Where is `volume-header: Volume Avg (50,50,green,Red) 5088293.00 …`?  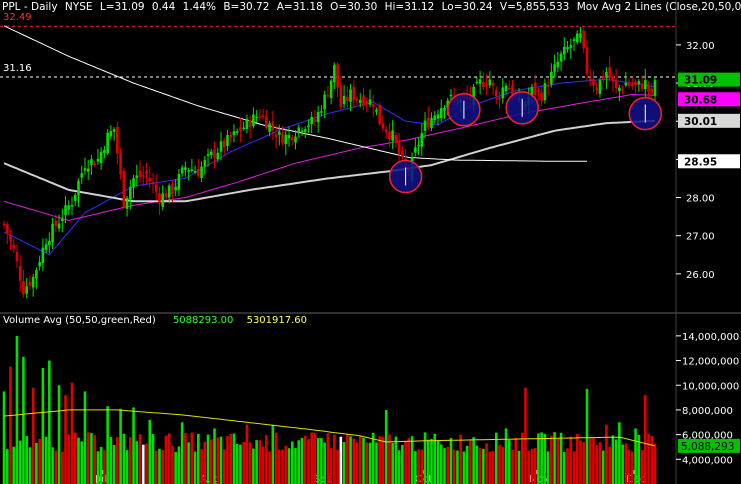 volume-header: Volume Avg (50,50,green,Red) 5088293.00 … is located at coordinates (155, 320).